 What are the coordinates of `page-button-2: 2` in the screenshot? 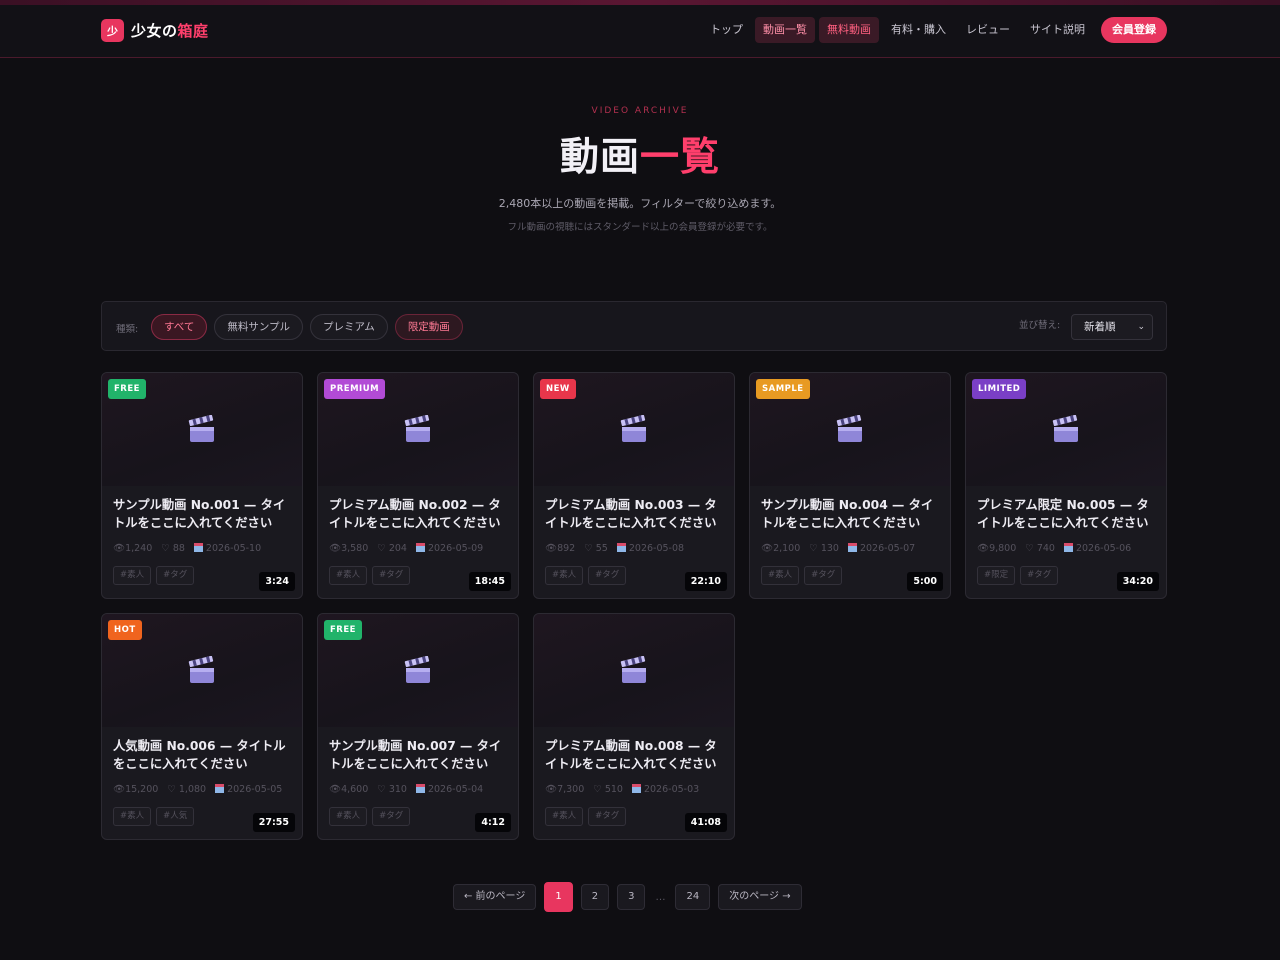 It's located at (595, 897).